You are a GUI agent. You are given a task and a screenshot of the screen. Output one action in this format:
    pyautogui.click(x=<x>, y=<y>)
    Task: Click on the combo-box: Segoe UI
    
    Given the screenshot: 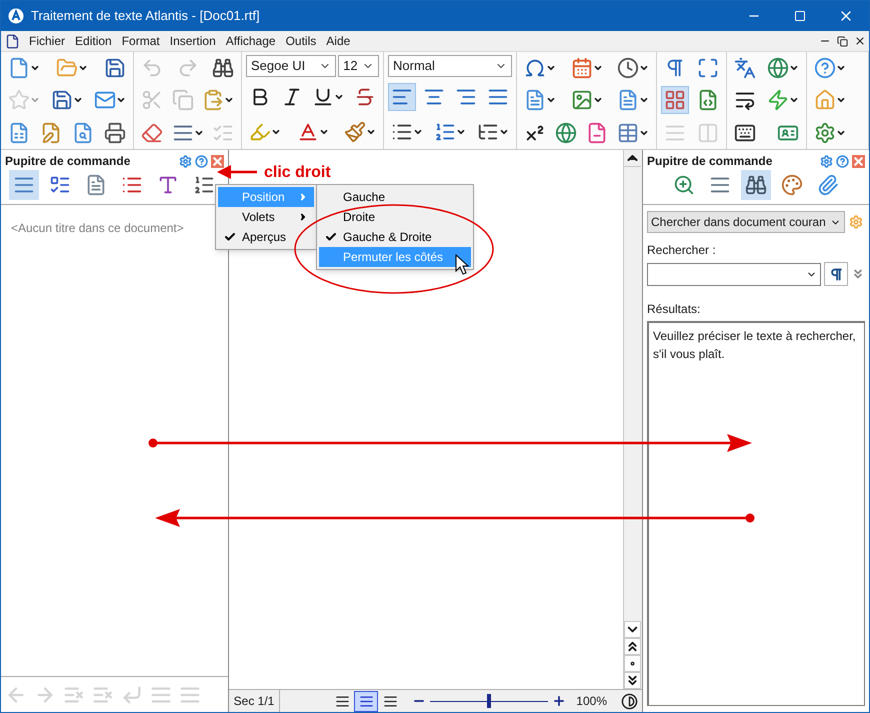 What is the action you would take?
    pyautogui.click(x=291, y=66)
    